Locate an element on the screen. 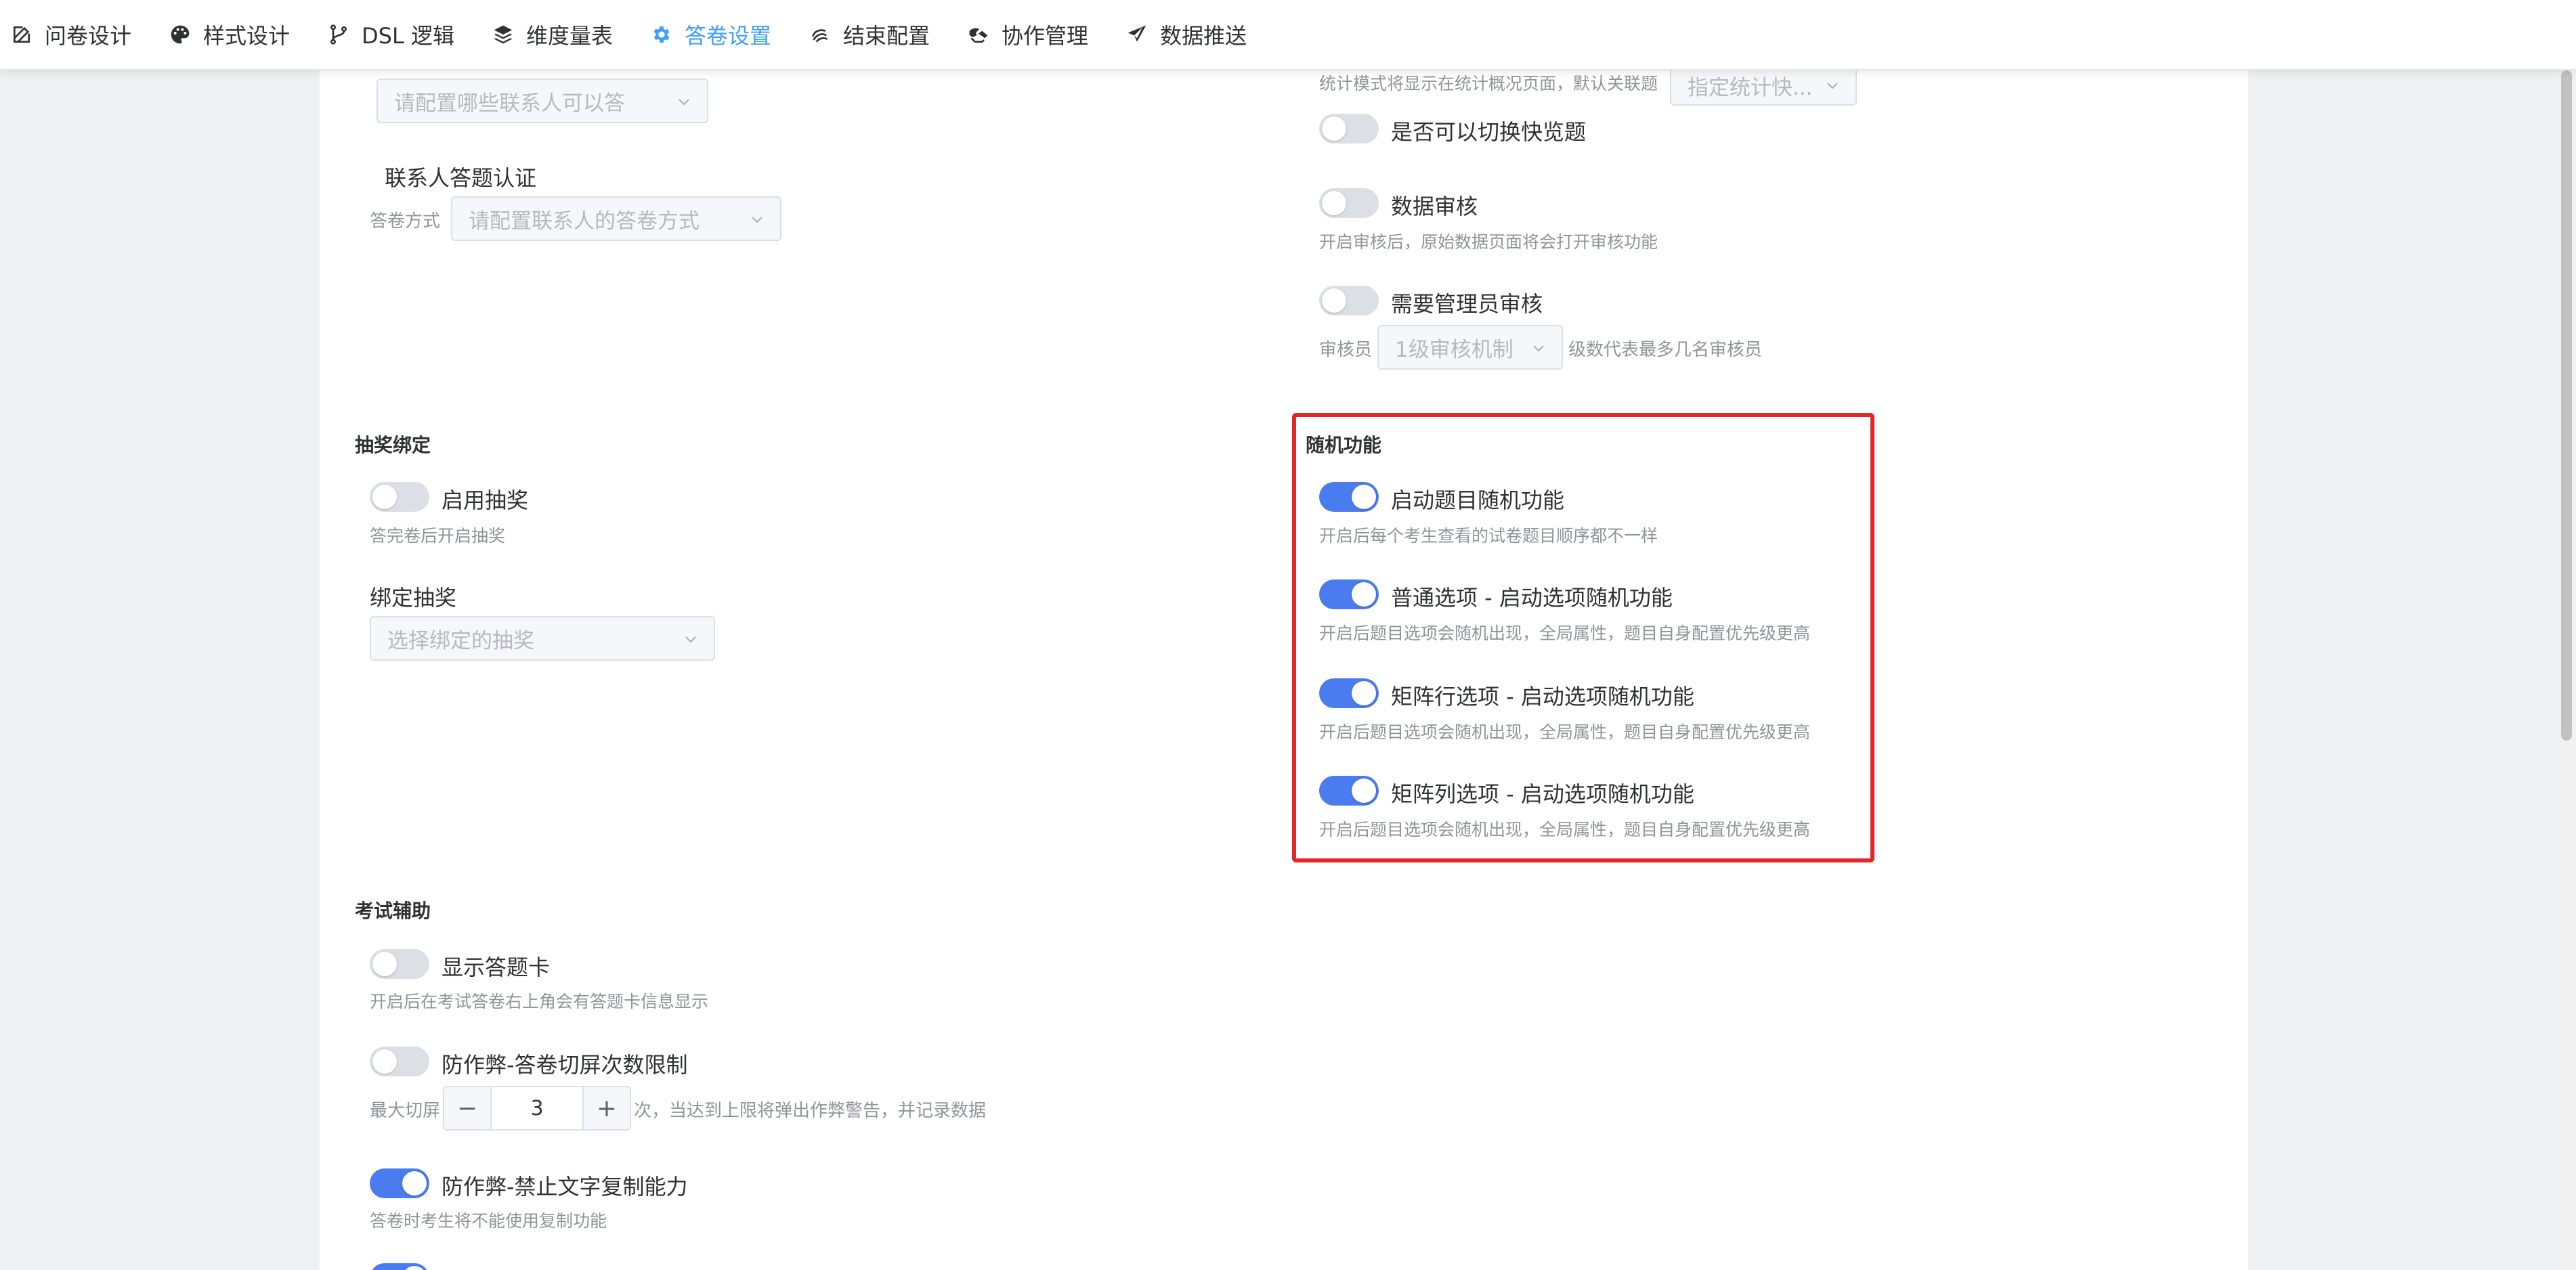 The height and width of the screenshot is (1270, 2576). send-icon is located at coordinates (1137, 33).